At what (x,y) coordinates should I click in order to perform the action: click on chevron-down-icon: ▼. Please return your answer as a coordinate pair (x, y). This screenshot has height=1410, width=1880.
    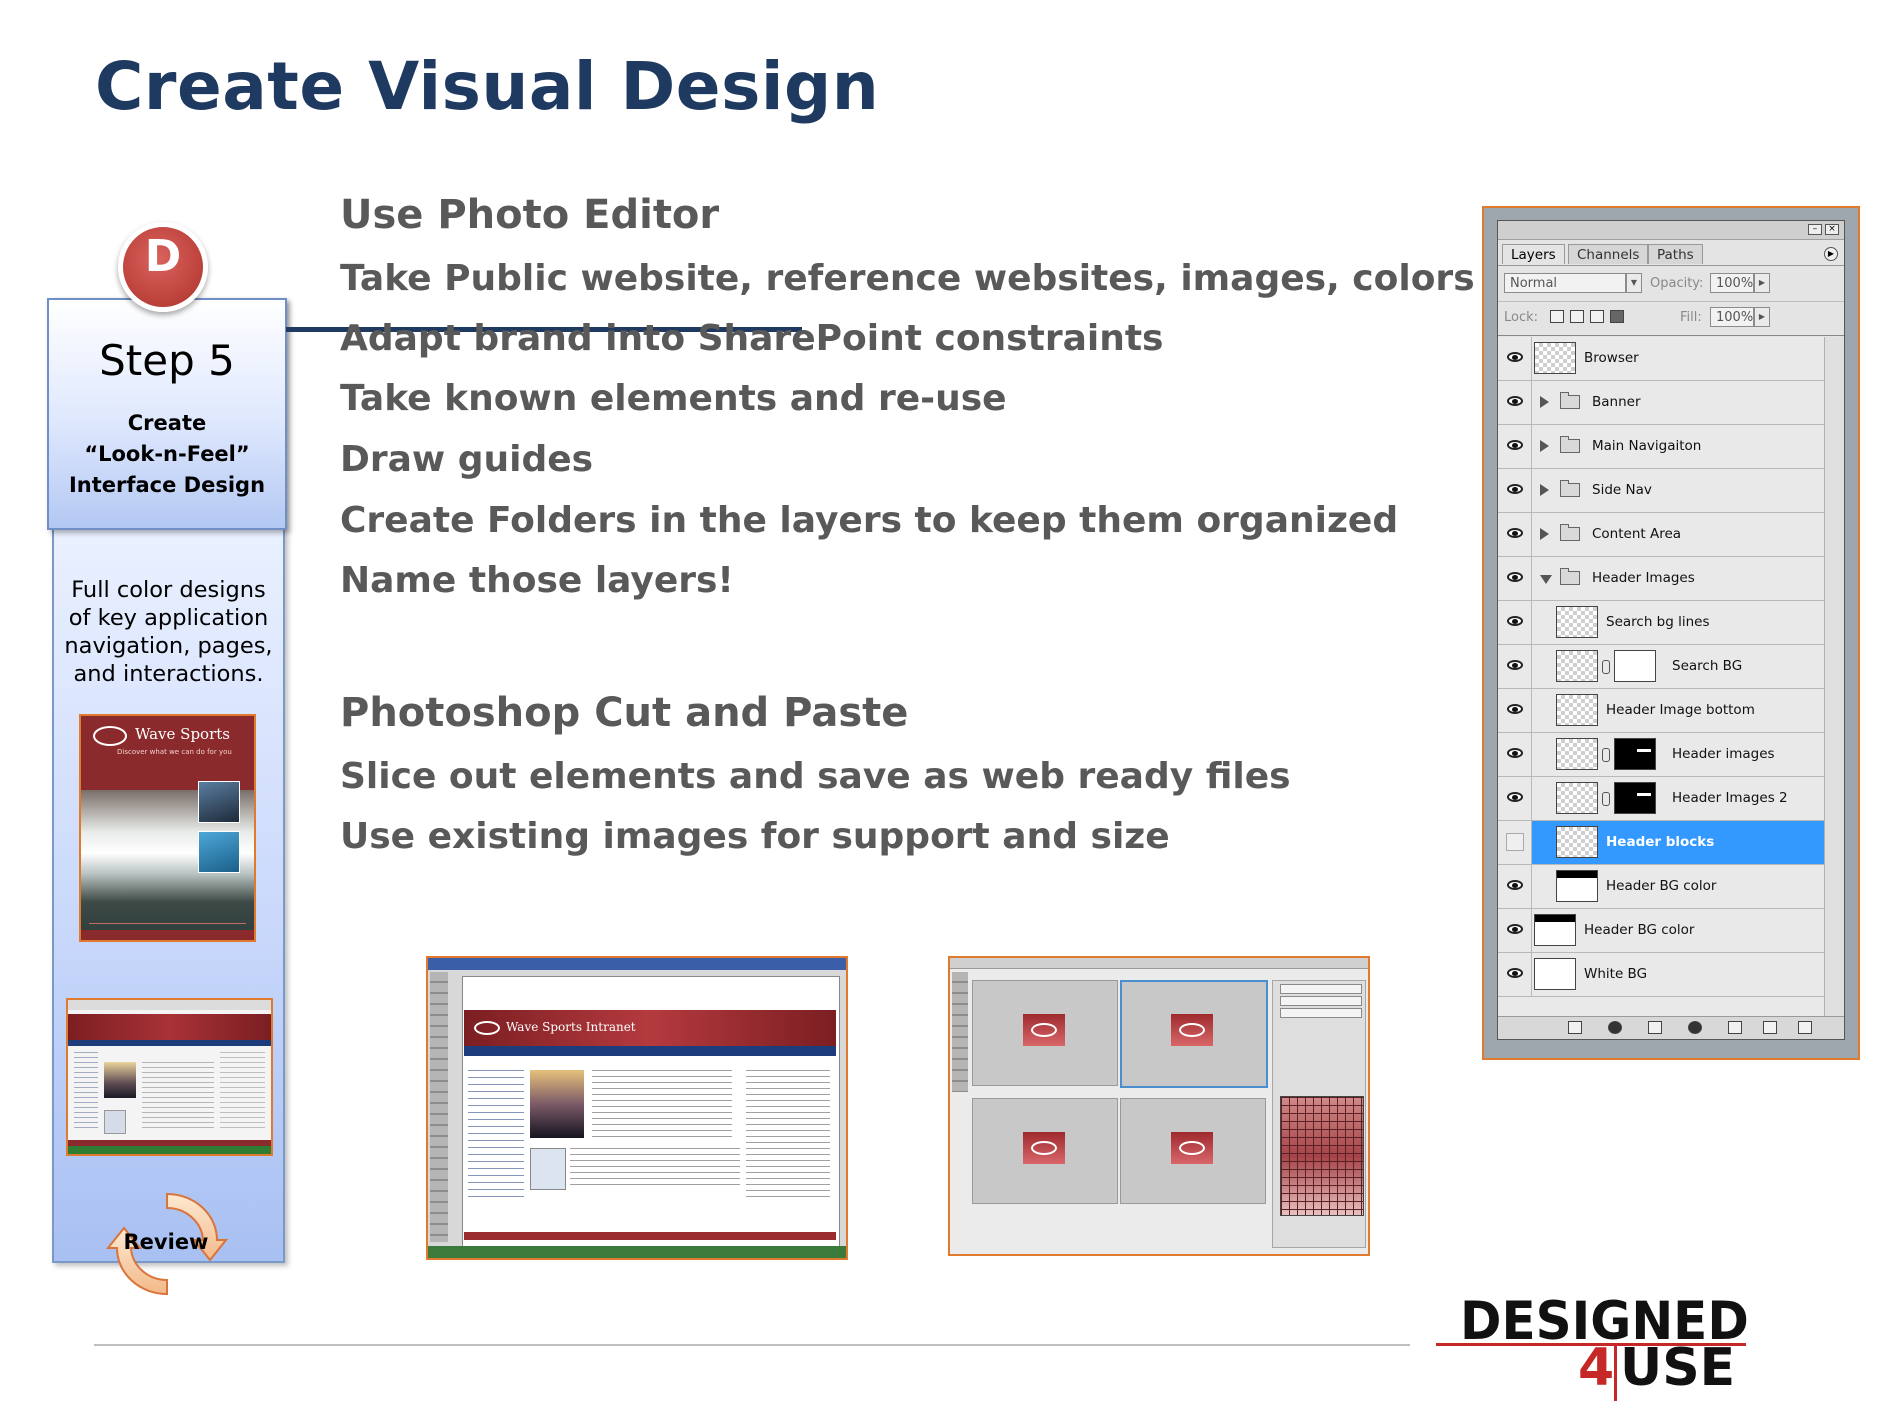
    Looking at the image, I should click on (1634, 283).